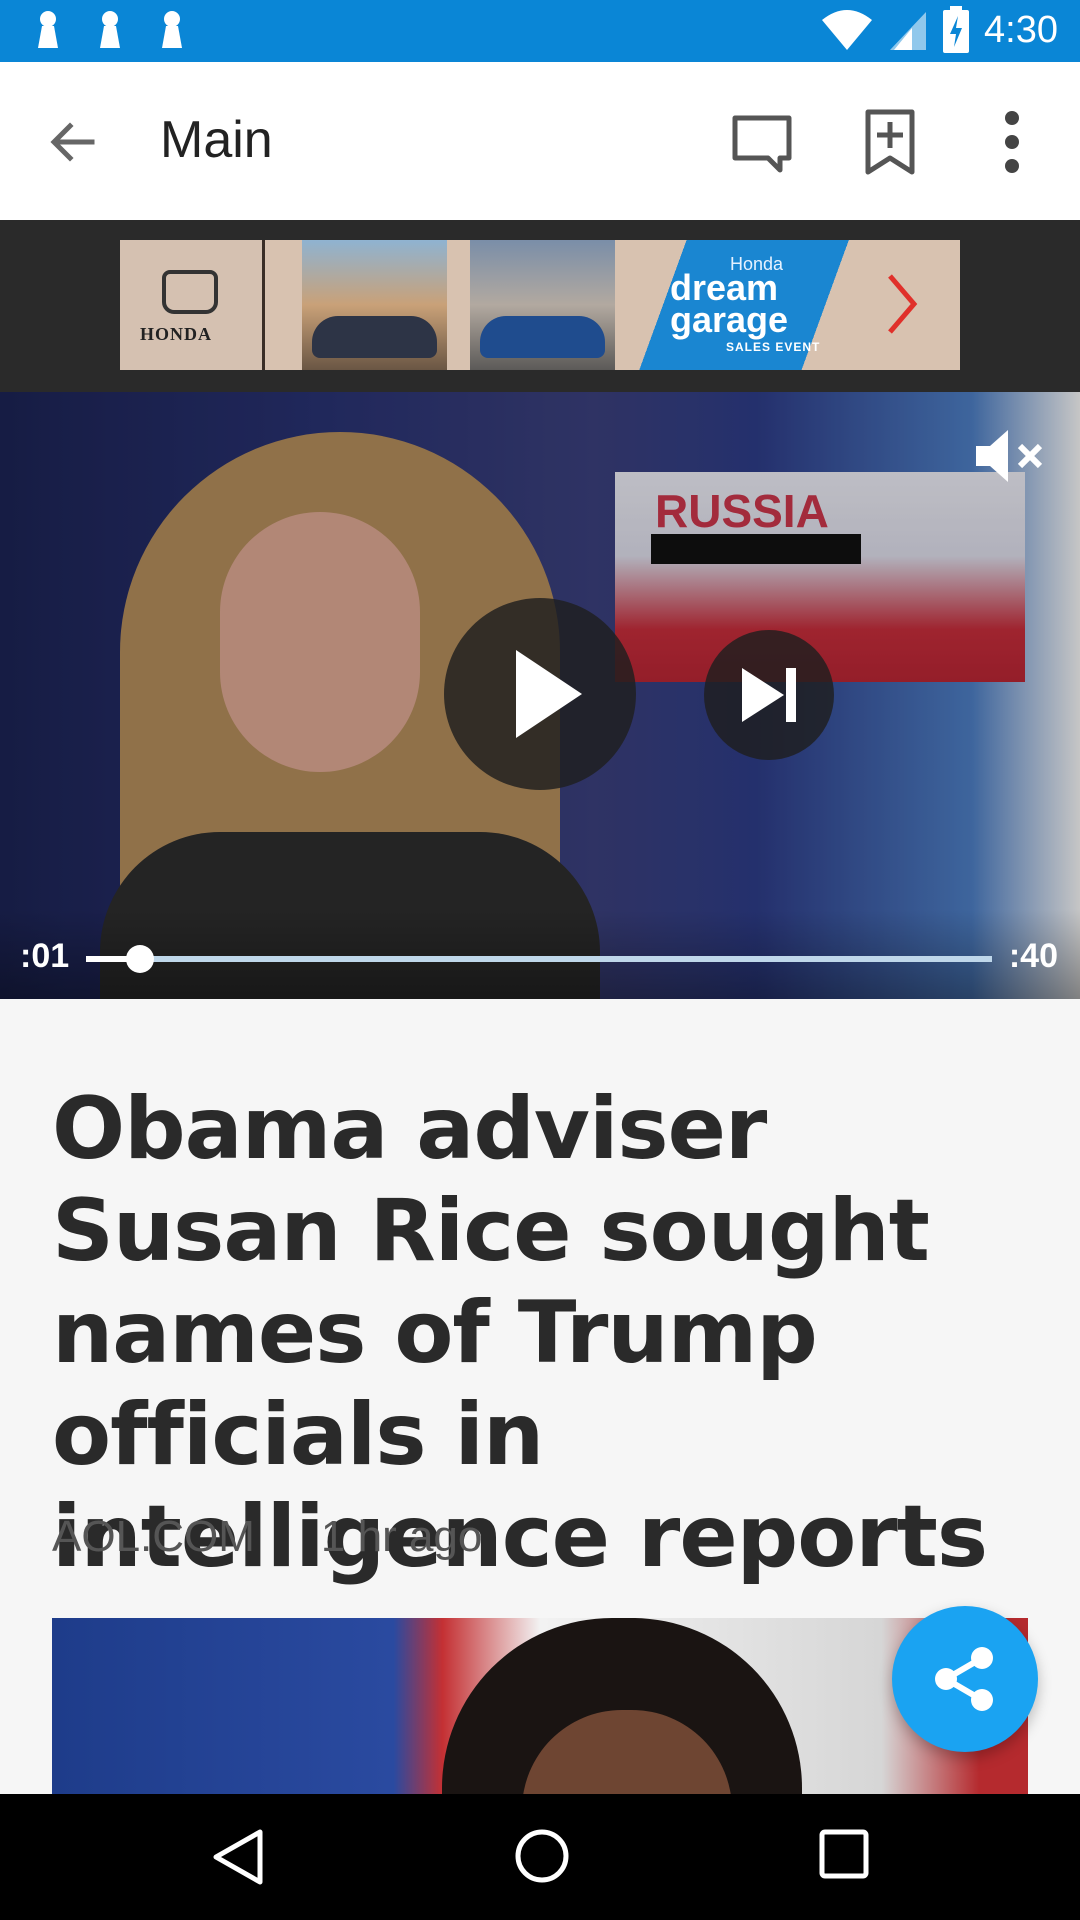 Image resolution: width=1080 pixels, height=1920 pixels. I want to click on cell-signal-icon, so click(908, 31).